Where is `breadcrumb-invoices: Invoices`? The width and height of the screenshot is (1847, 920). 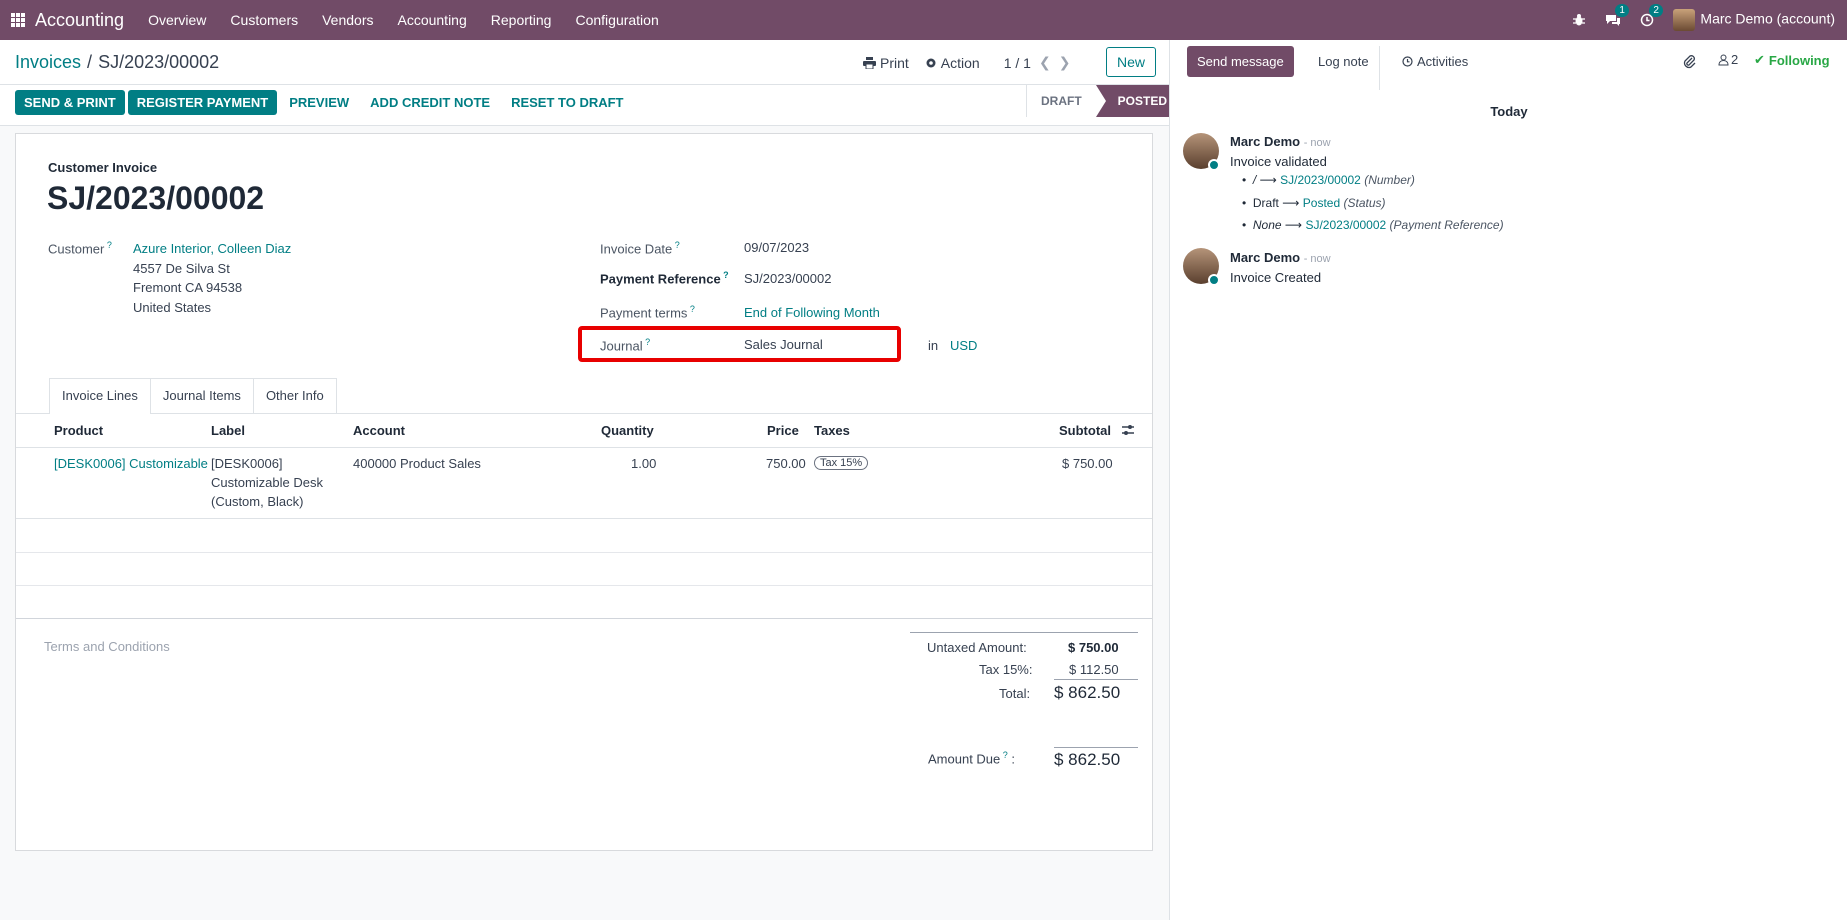
breadcrumb-invoices: Invoices is located at coordinates (48, 62).